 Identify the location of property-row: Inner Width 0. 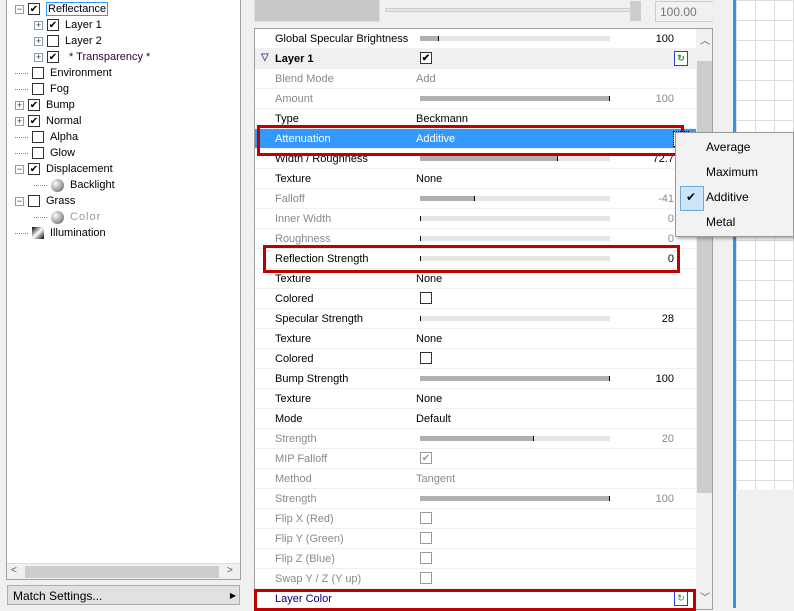
(475, 219).